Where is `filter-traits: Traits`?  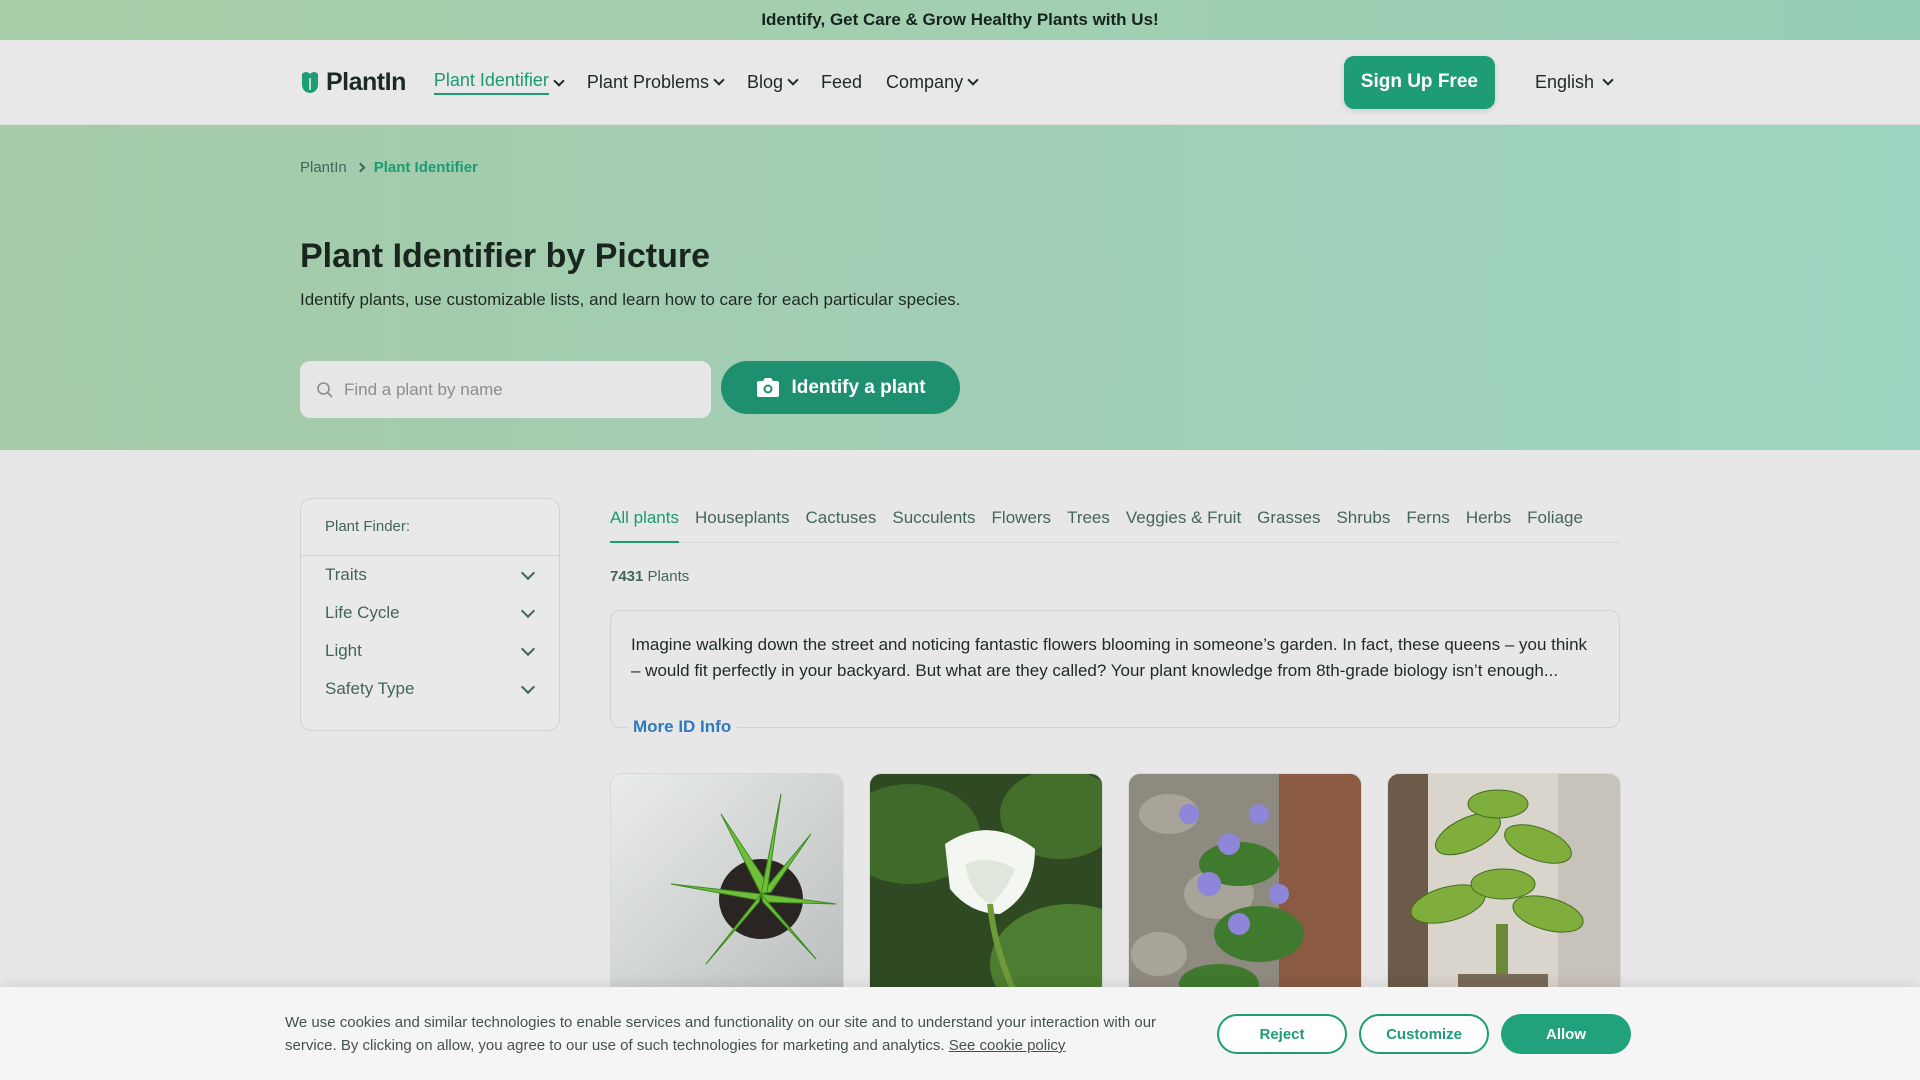
filter-traits: Traits is located at coordinates (430, 575).